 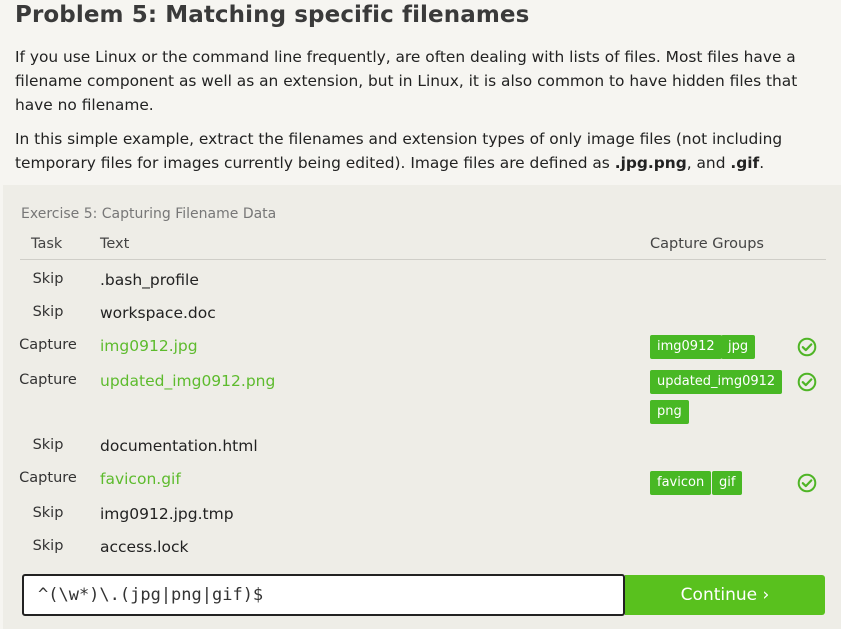 What do you see at coordinates (47, 244) in the screenshot?
I see `column-header-task: Task` at bounding box center [47, 244].